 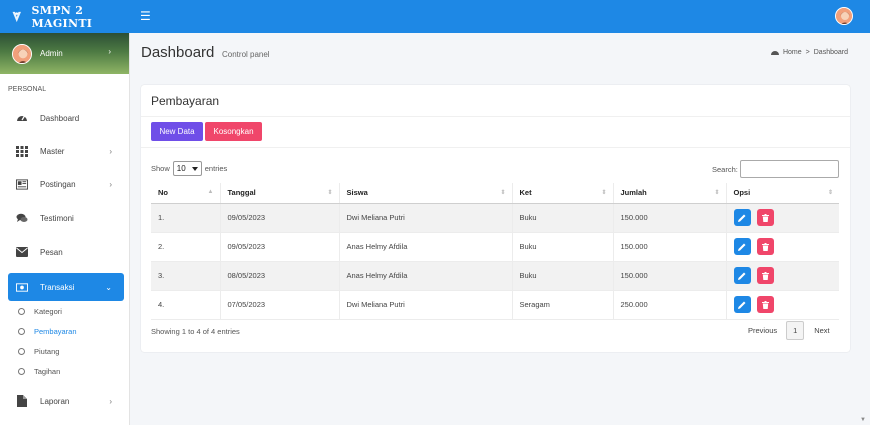 I want to click on sidebar-item-label: Transaksi, so click(x=57, y=287).